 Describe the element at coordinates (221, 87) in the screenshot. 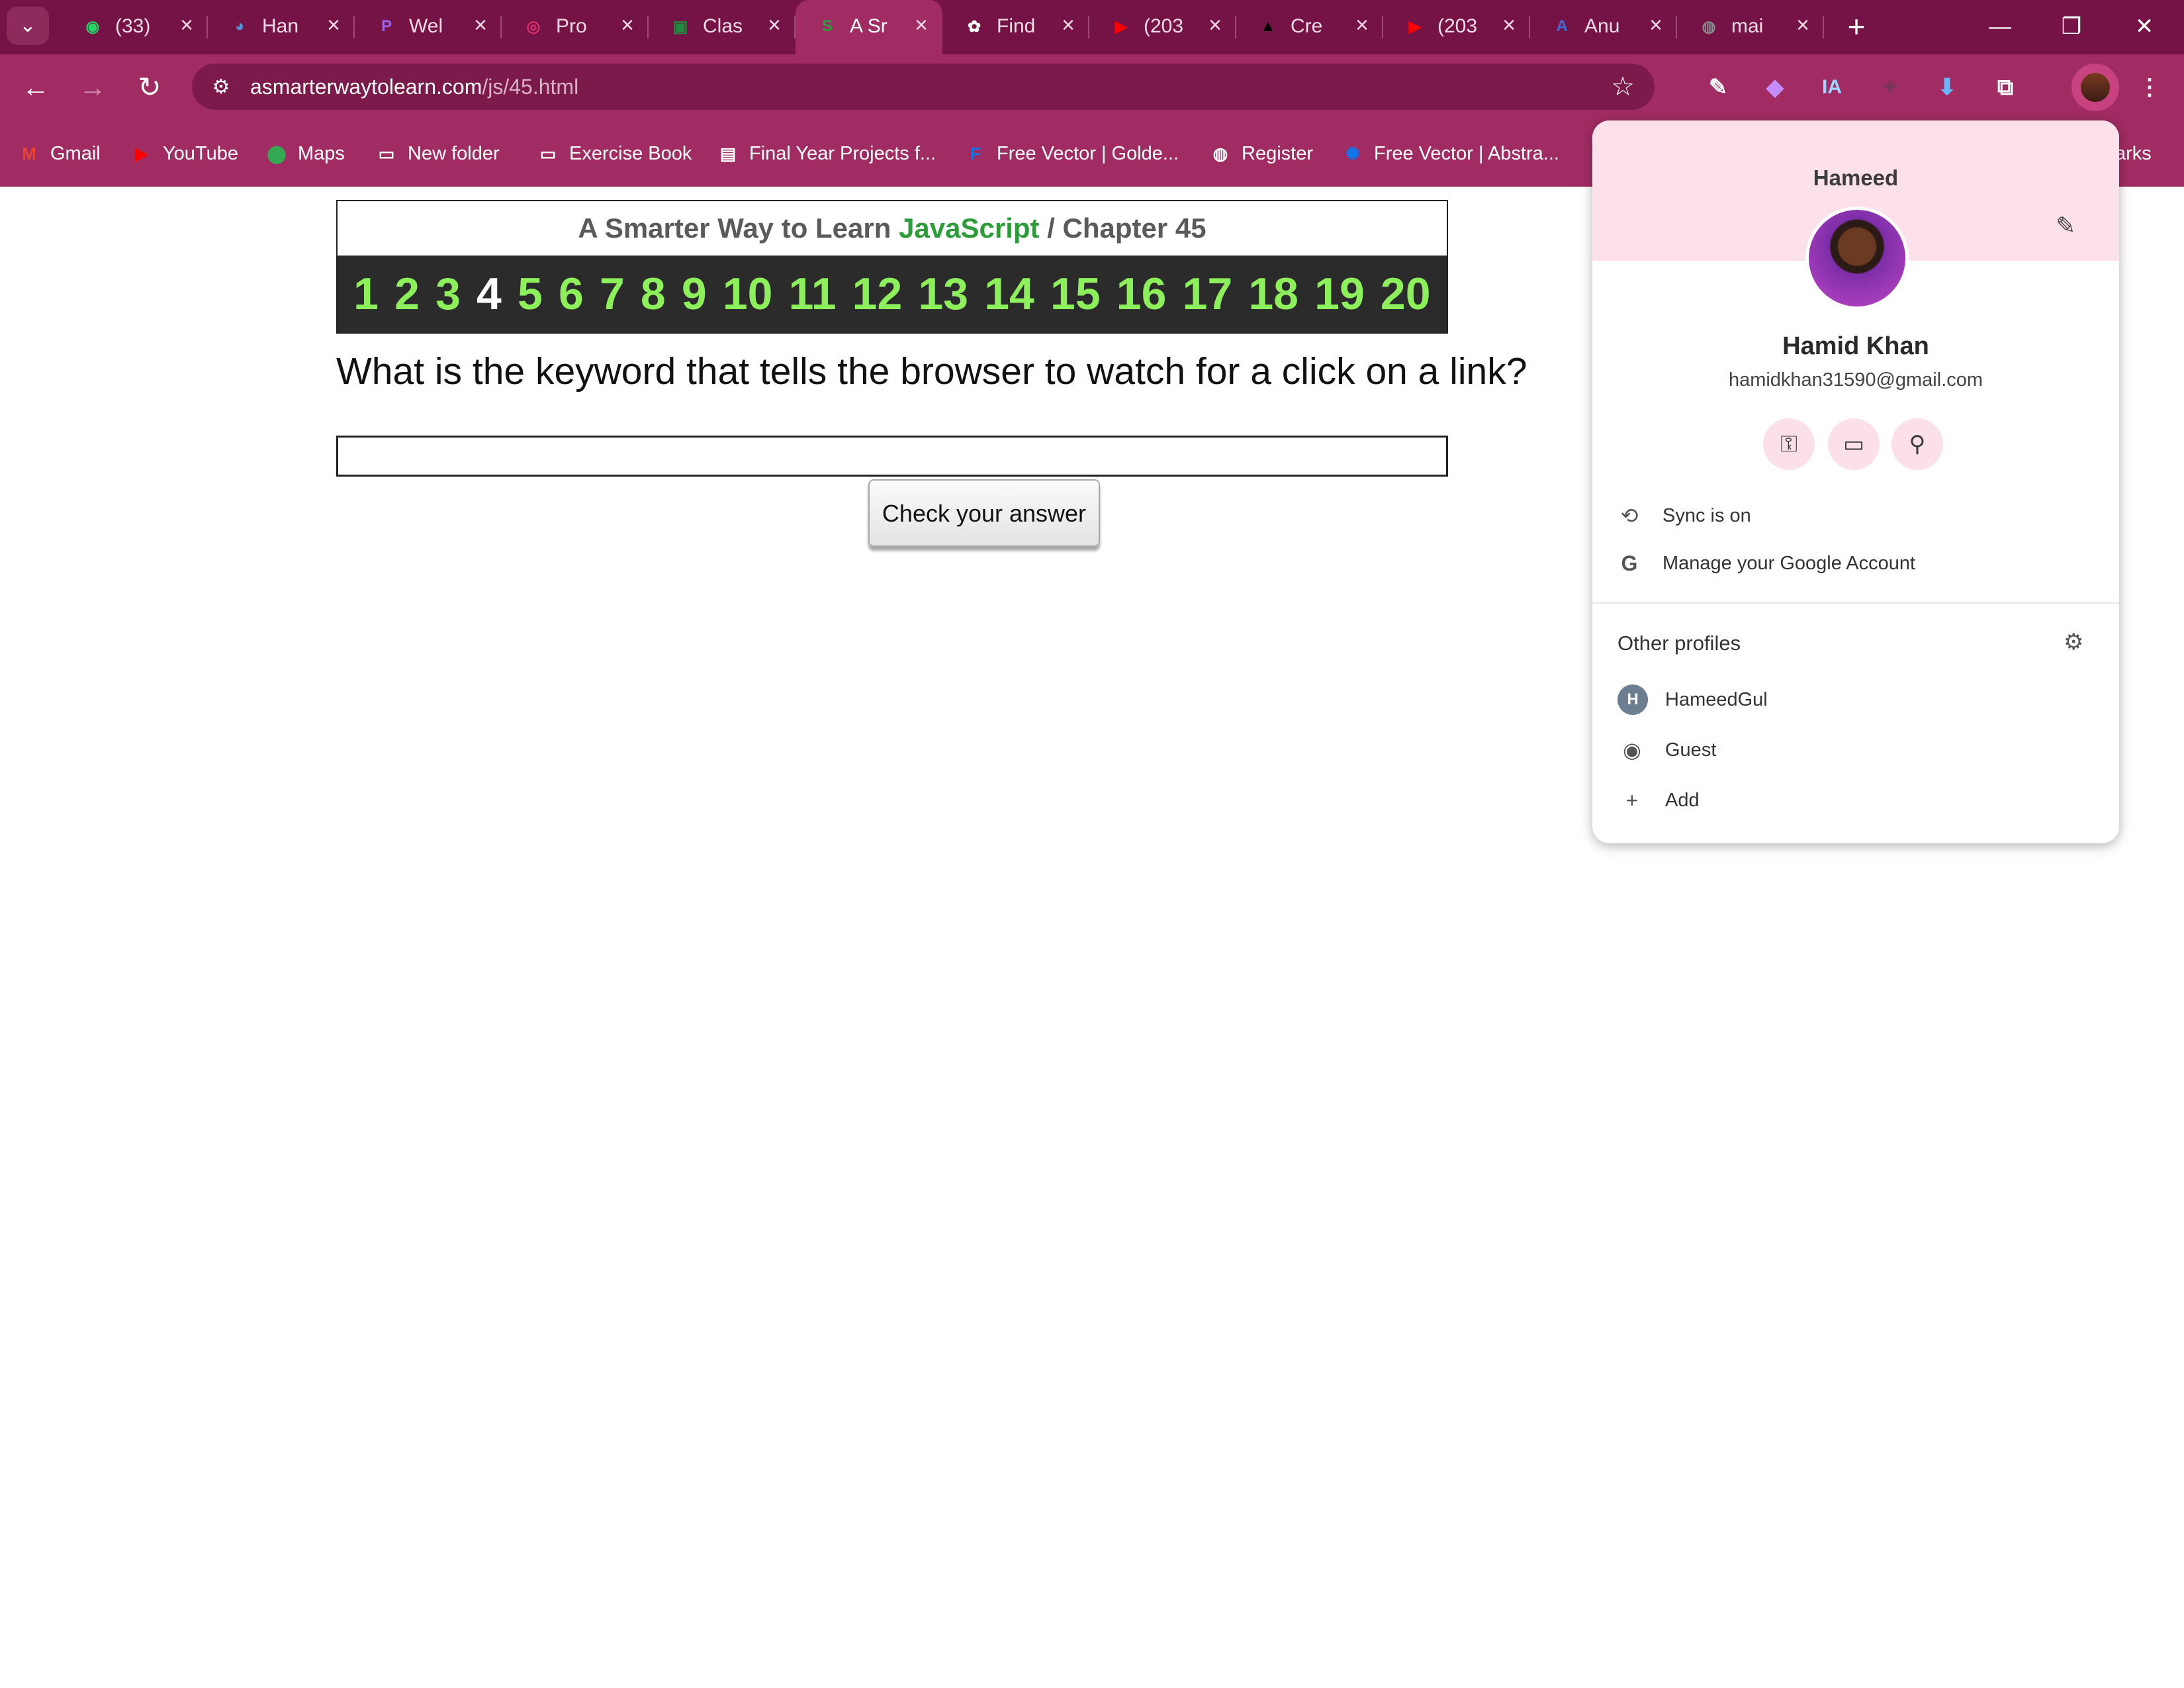

I see `site-info-icon: ⚙` at that location.